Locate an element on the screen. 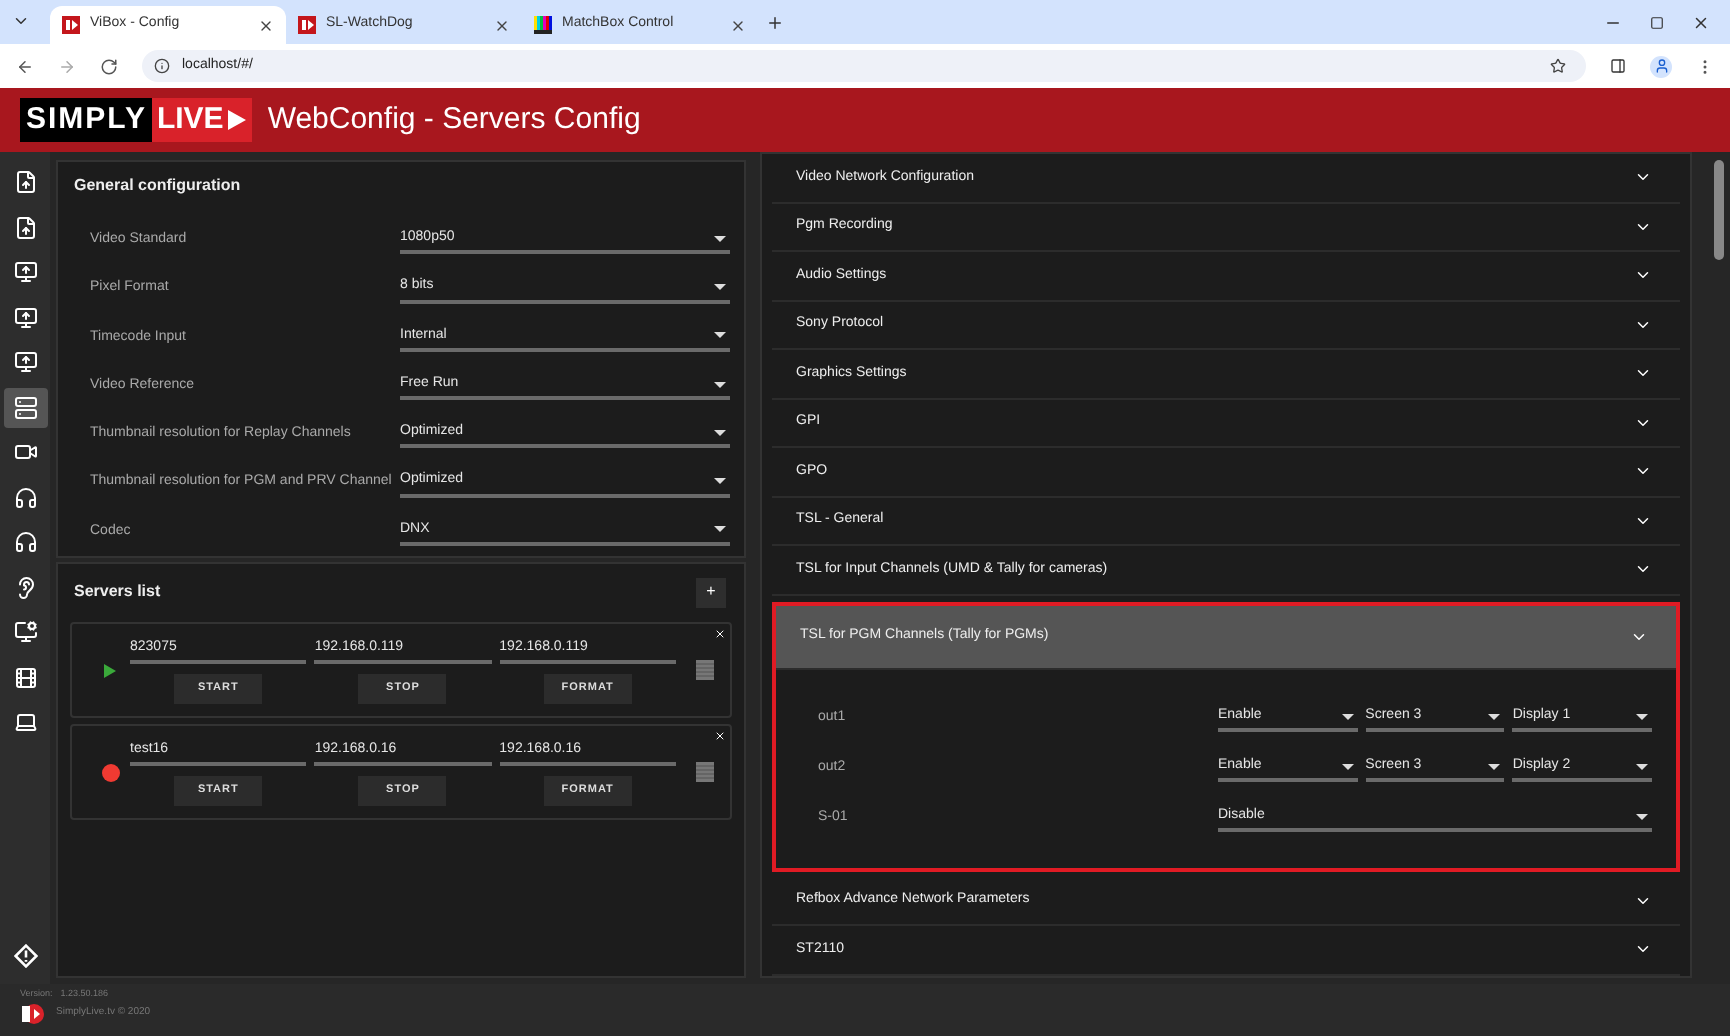 The height and width of the screenshot is (1036, 1730). color-bars-icon is located at coordinates (543, 25).